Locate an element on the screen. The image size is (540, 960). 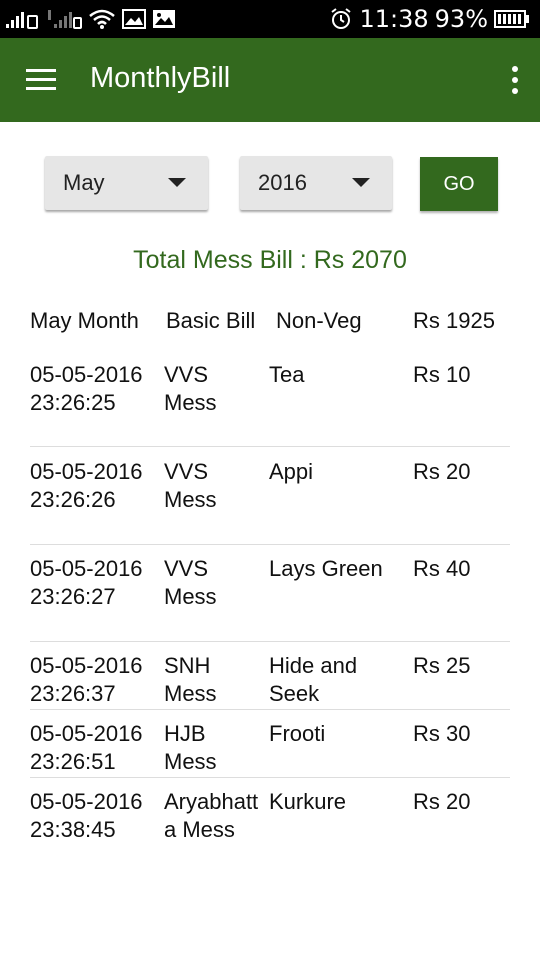
basic-category: Non-Veg is located at coordinates (319, 320).